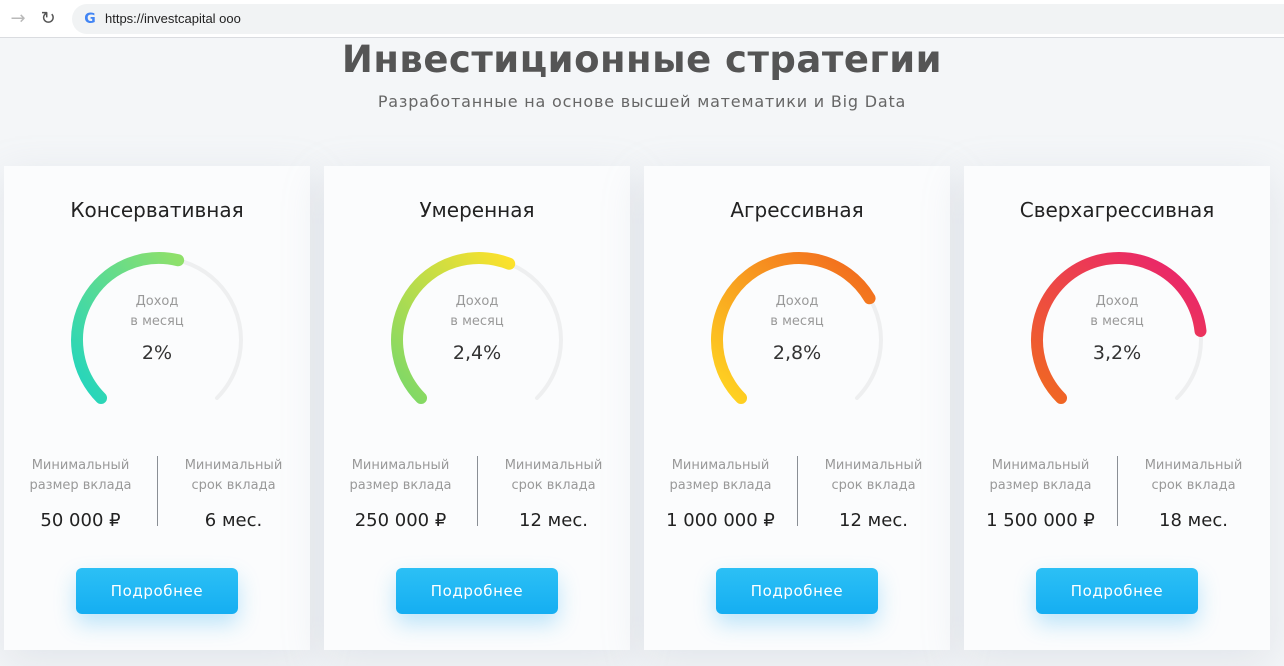 The height and width of the screenshot is (666, 1284). Describe the element at coordinates (400, 520) in the screenshot. I see `min-amount-value: 250 000 ₽` at that location.